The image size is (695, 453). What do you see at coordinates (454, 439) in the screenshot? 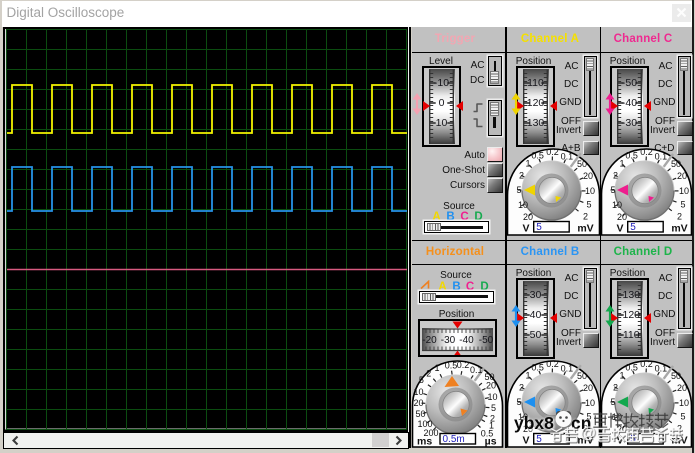
I see `svg-text: 0.5m` at bounding box center [454, 439].